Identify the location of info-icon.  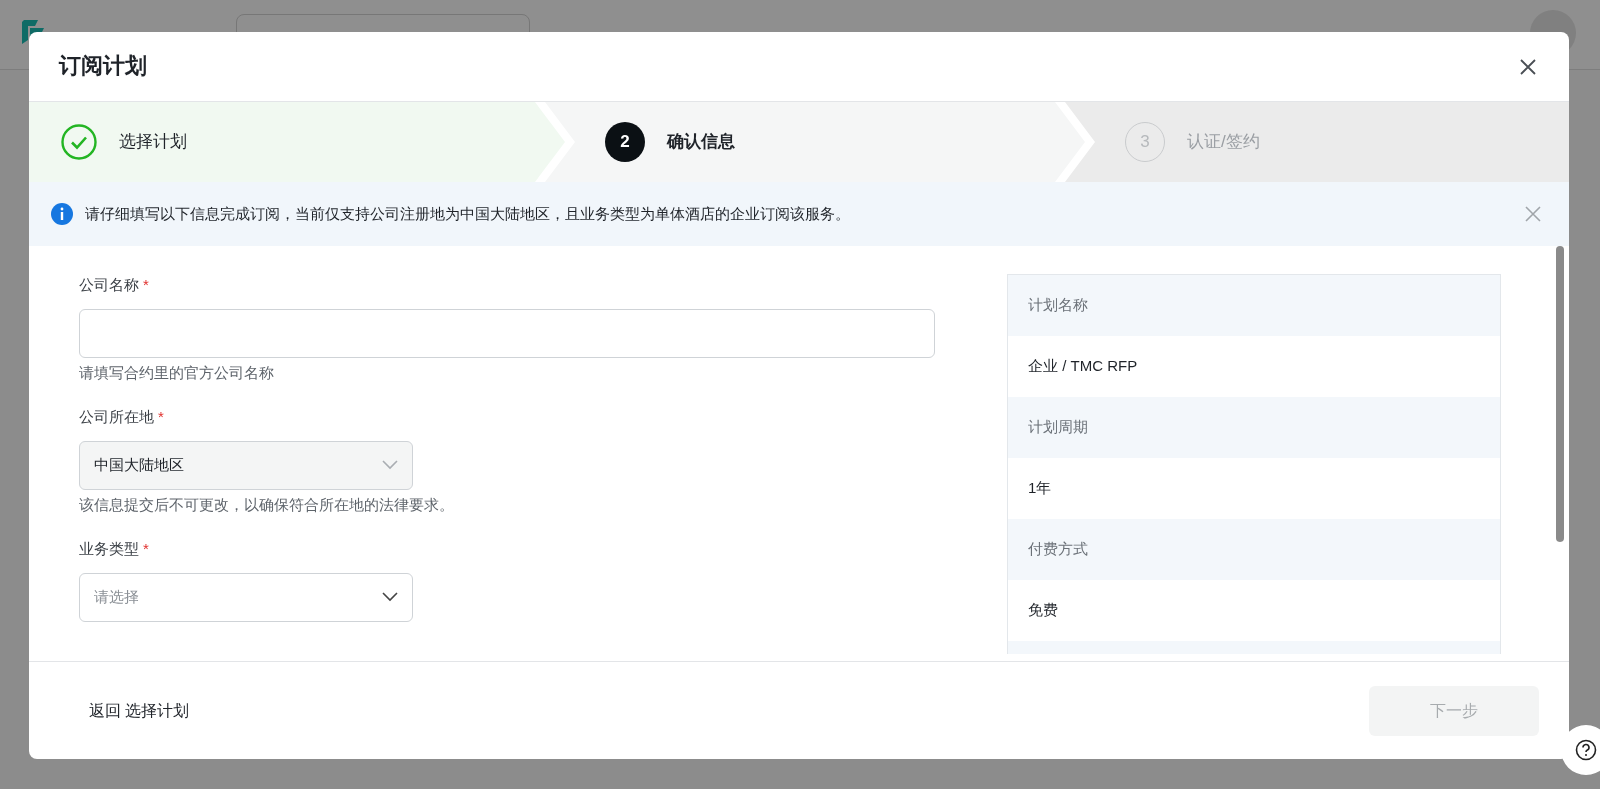
(62, 214).